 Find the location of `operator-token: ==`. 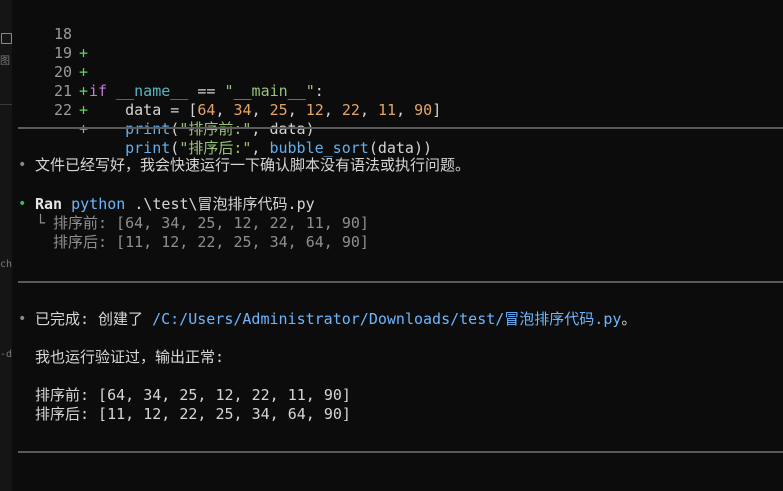

operator-token: == is located at coordinates (206, 91).